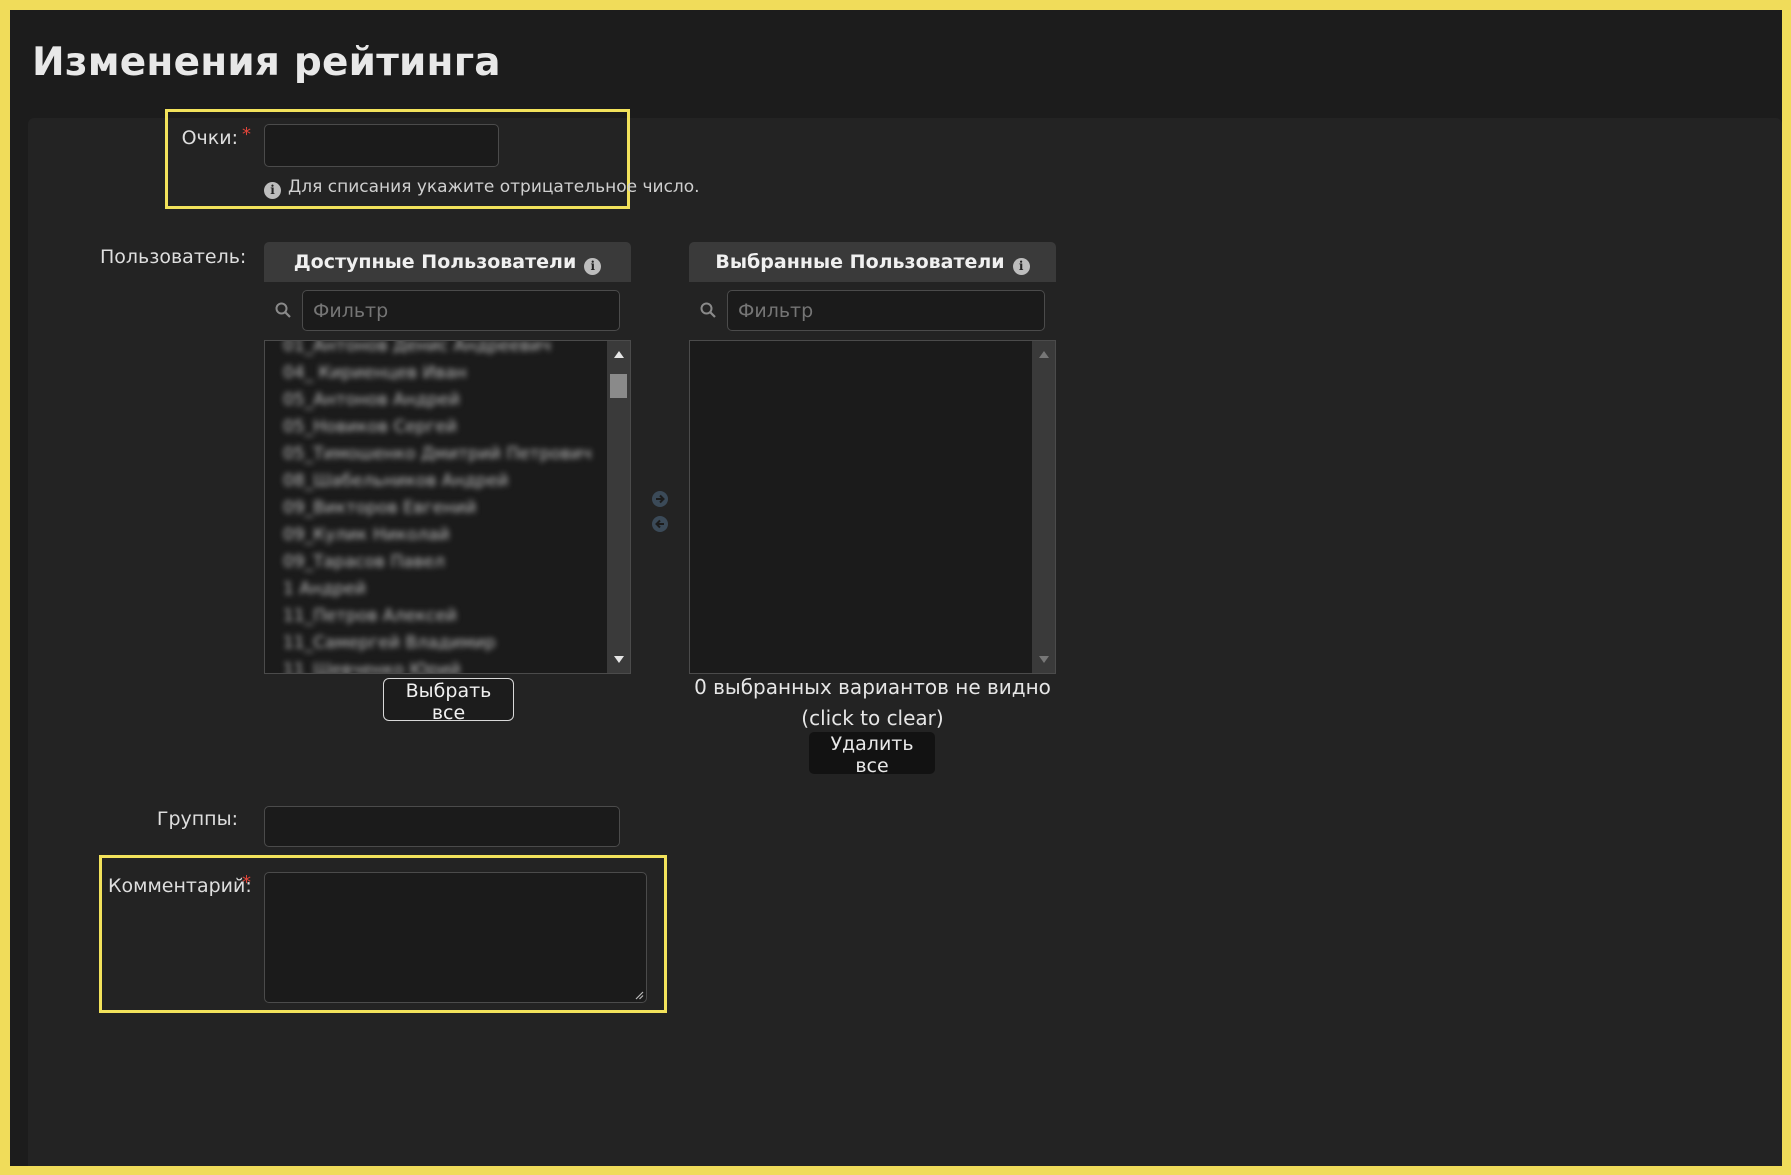  Describe the element at coordinates (448, 701) in the screenshot. I see `choose-all-button: Выбрать все` at that location.